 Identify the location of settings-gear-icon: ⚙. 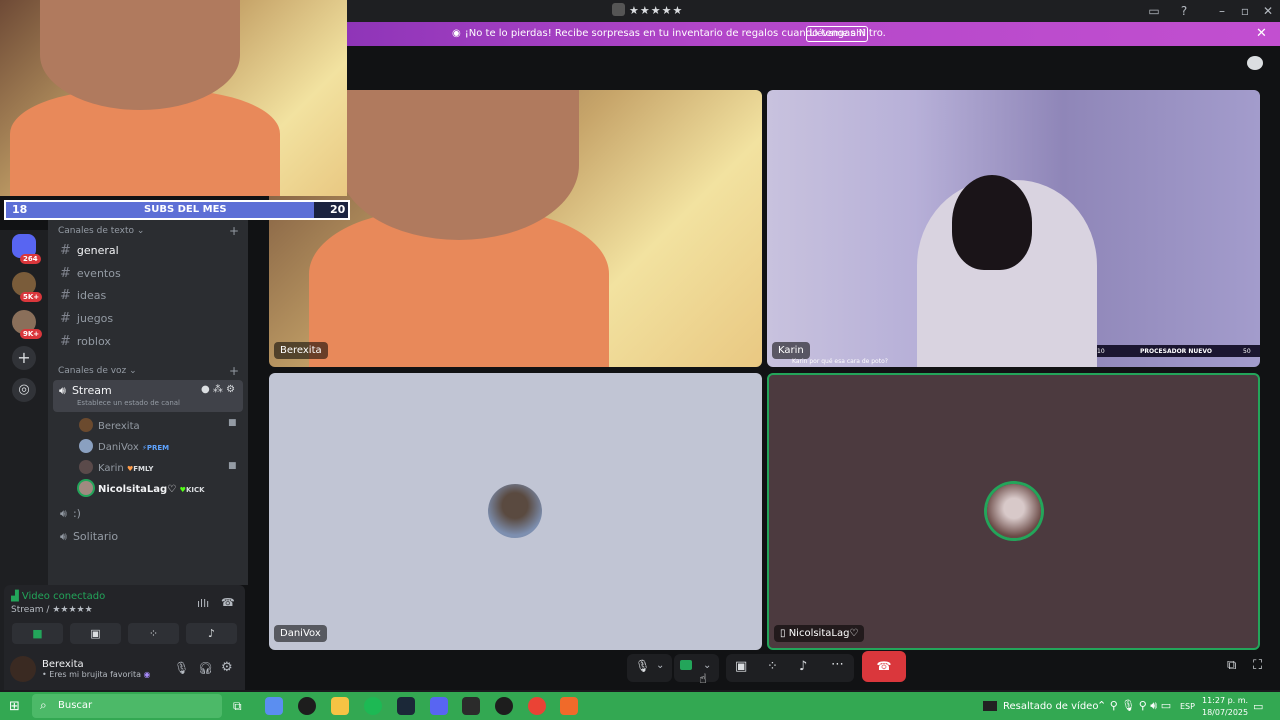
(227, 667).